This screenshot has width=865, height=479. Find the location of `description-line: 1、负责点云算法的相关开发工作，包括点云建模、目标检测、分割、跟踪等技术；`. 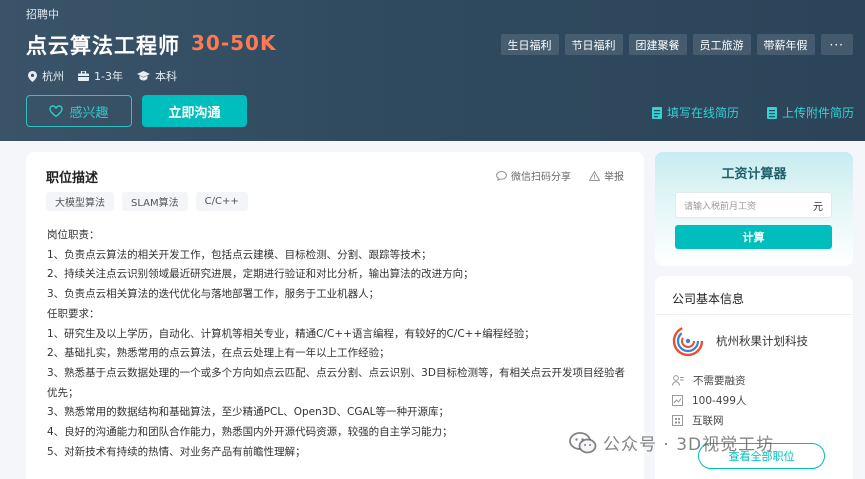

description-line: 1、负责点云算法的相关开发工作，包括点云建模、目标检测、分割、跟踪等技术； is located at coordinates (239, 254).